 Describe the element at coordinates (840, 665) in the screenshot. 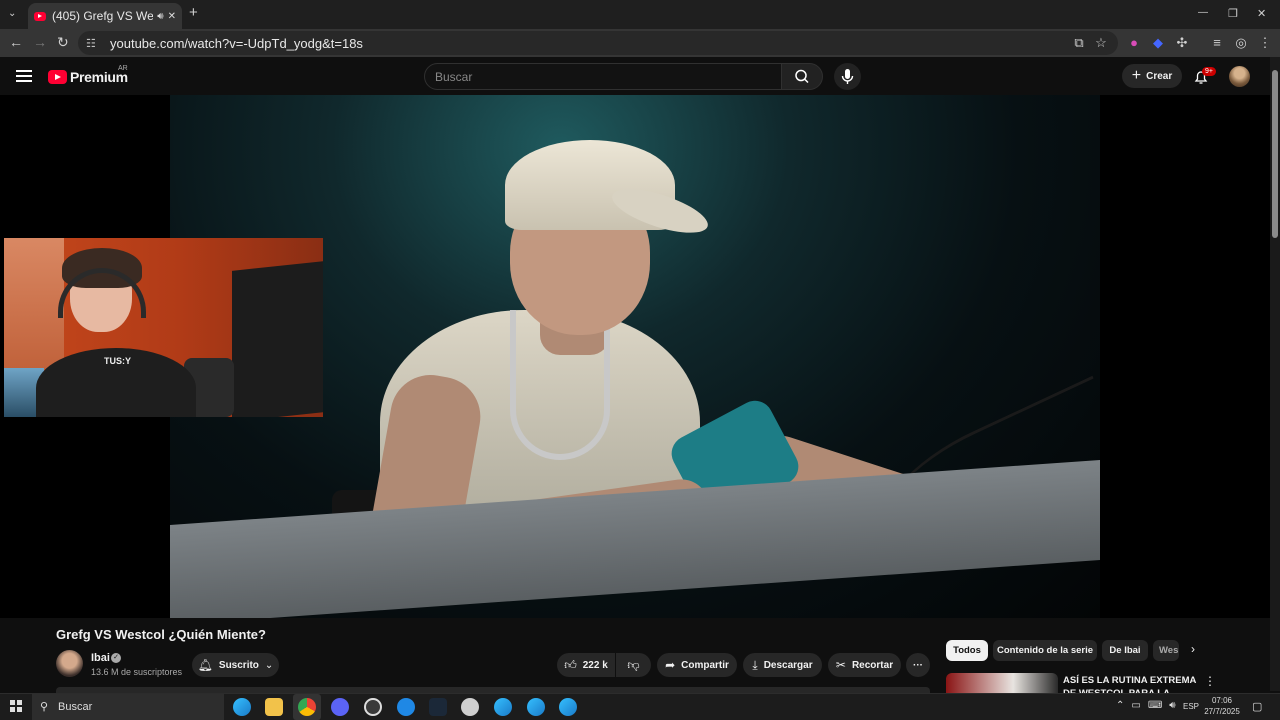

I see `scissors-icon: ✂` at that location.